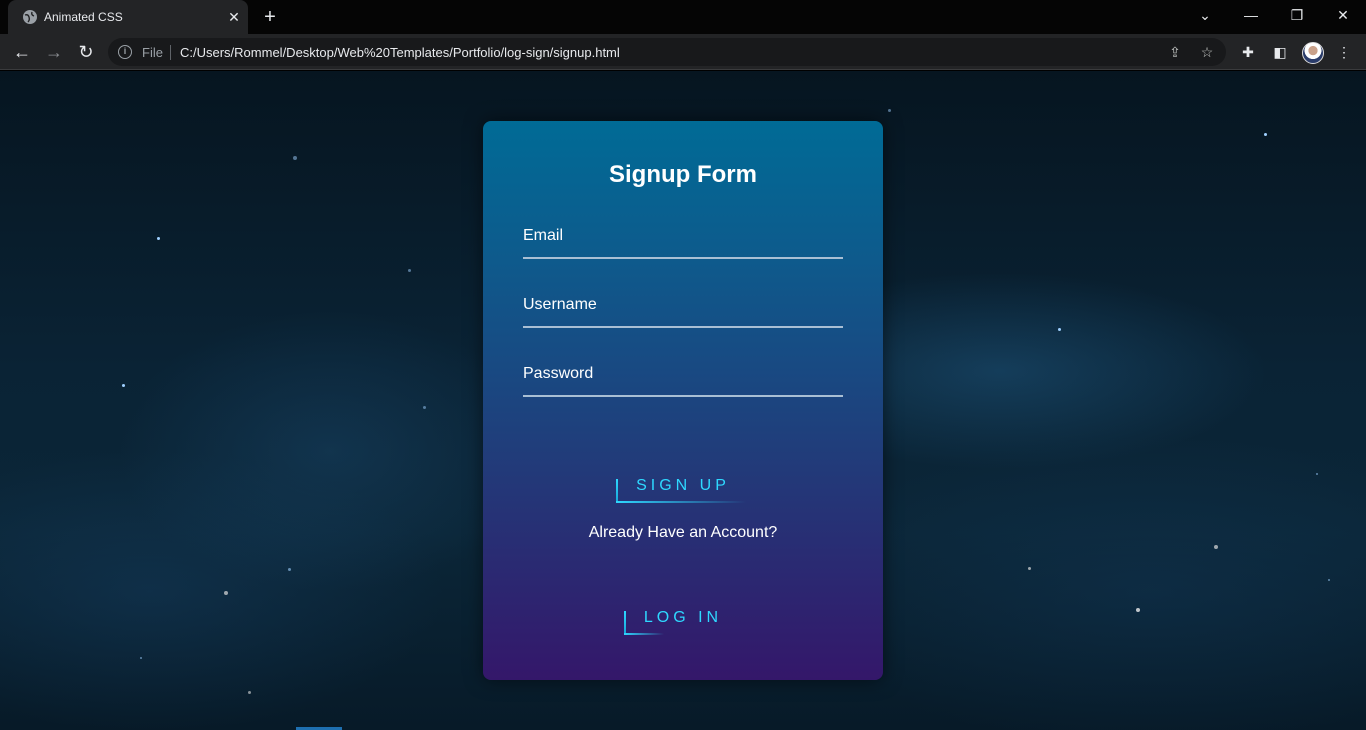 The image size is (1366, 730). Describe the element at coordinates (54, 52) in the screenshot. I see `forward-icon: →` at that location.